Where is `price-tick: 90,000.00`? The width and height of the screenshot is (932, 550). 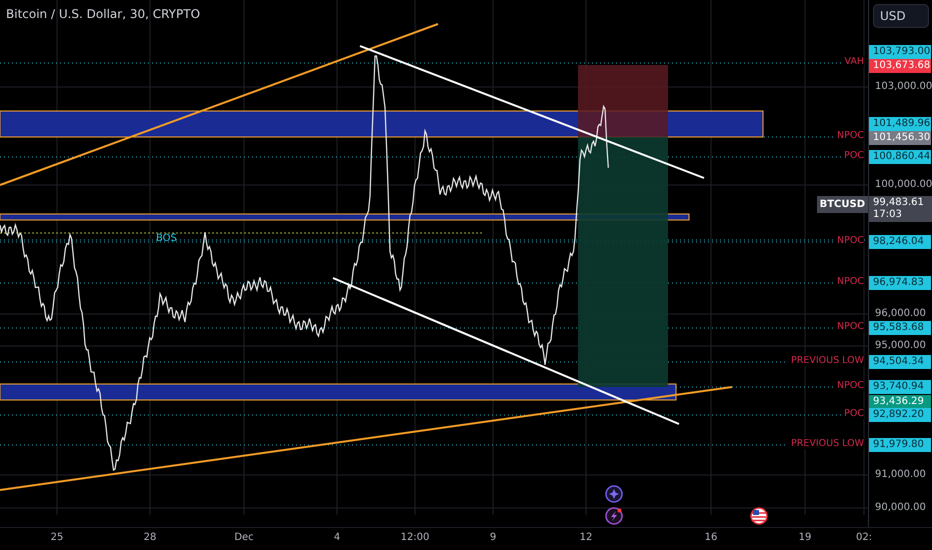
price-tick: 90,000.00 is located at coordinates (900, 508).